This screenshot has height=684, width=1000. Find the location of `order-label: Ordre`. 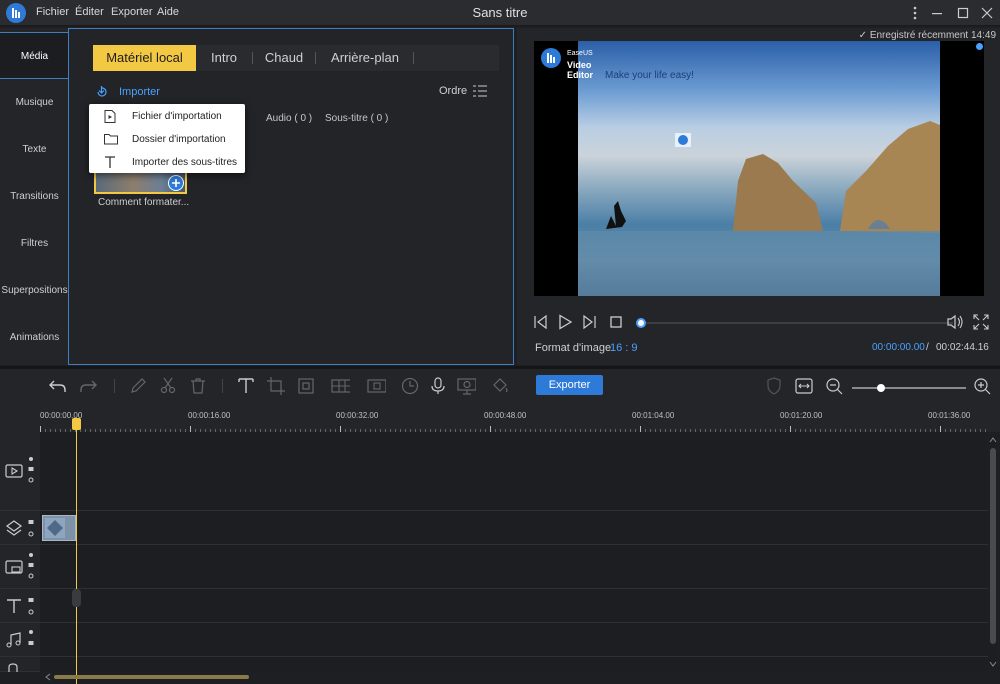

order-label: Ordre is located at coordinates (453, 91).